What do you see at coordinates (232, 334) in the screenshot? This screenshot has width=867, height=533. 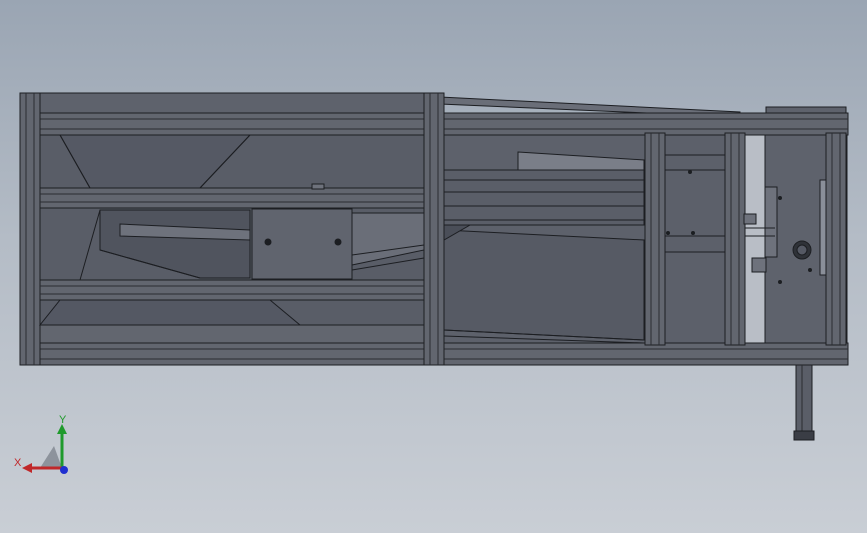 I see `inner-rail-bottom` at bounding box center [232, 334].